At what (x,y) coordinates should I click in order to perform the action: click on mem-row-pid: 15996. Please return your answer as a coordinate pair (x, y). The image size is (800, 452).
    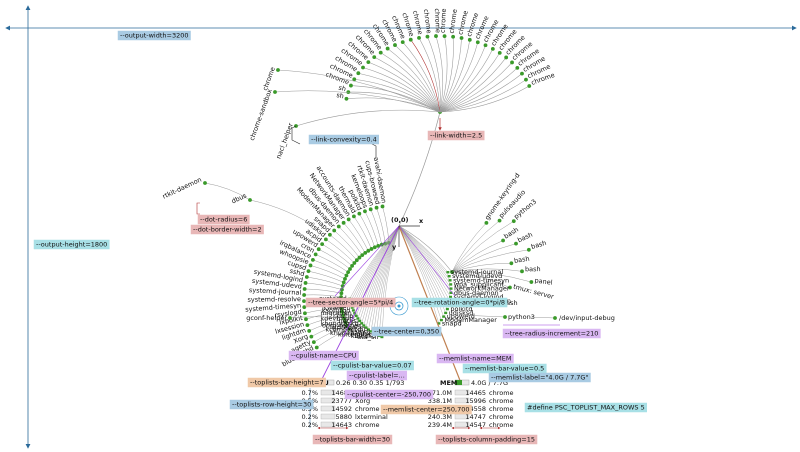
    Looking at the image, I should click on (475, 401).